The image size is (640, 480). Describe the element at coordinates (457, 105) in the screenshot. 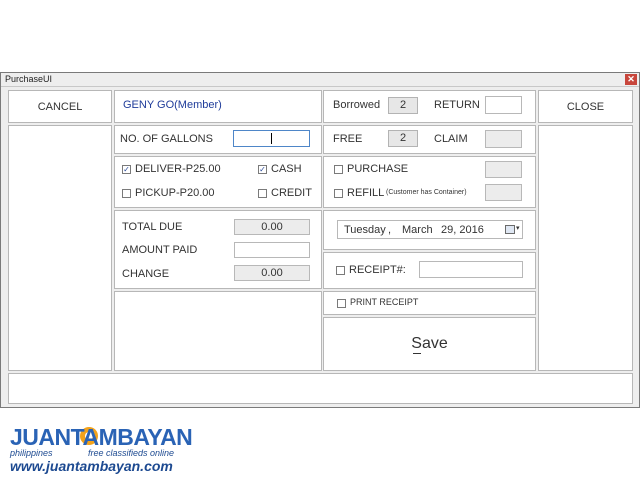

I see `return-label: RETURN` at that location.